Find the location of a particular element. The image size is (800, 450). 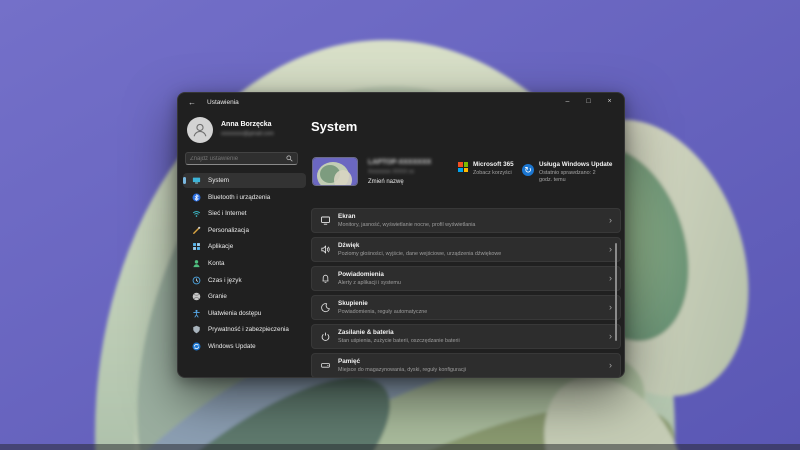

sidebar-item-network: Sieć i Internet is located at coordinates (244, 213).